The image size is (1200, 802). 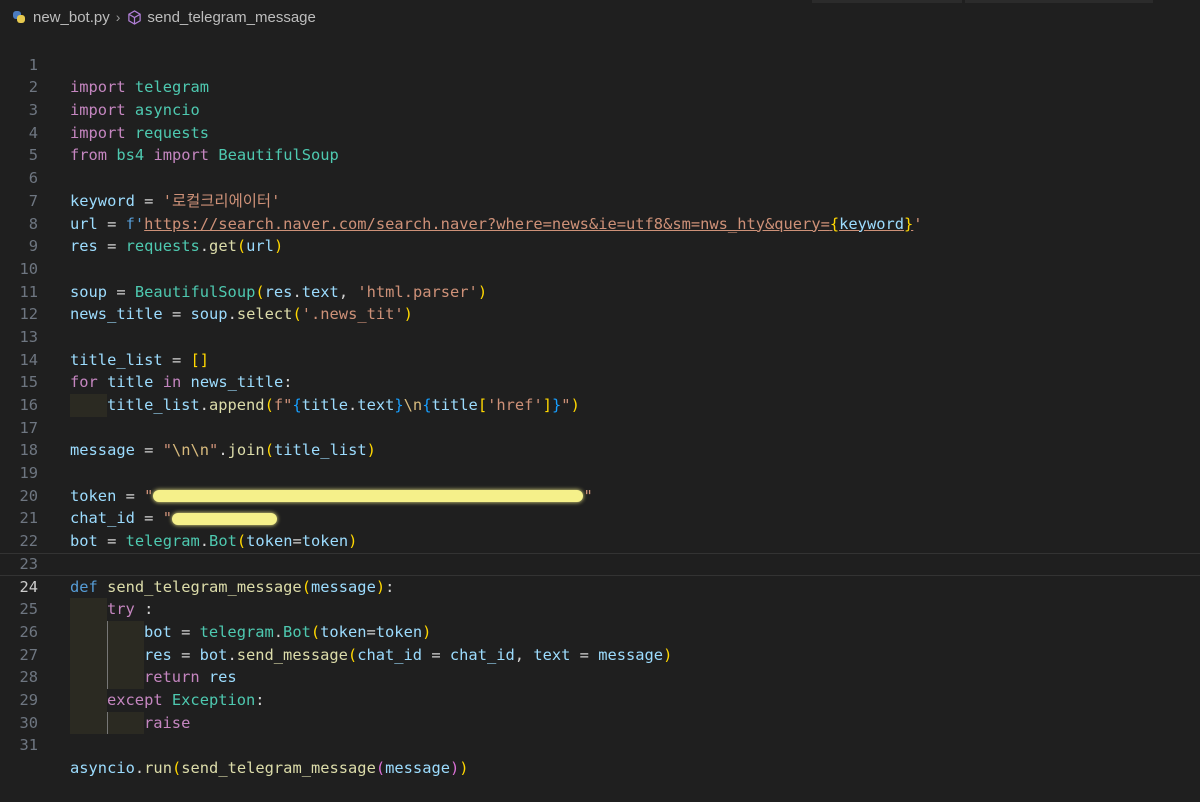 I want to click on code-line: 23 def send_telegram_message(message):, so click(x=600, y=563).